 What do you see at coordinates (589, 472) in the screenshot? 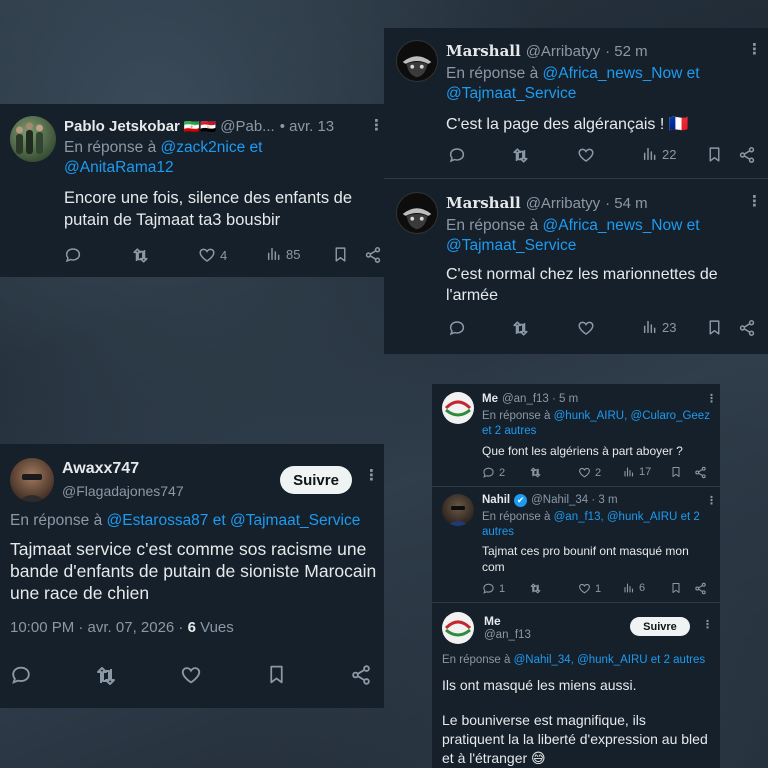
I see `like-button: 2` at bounding box center [589, 472].